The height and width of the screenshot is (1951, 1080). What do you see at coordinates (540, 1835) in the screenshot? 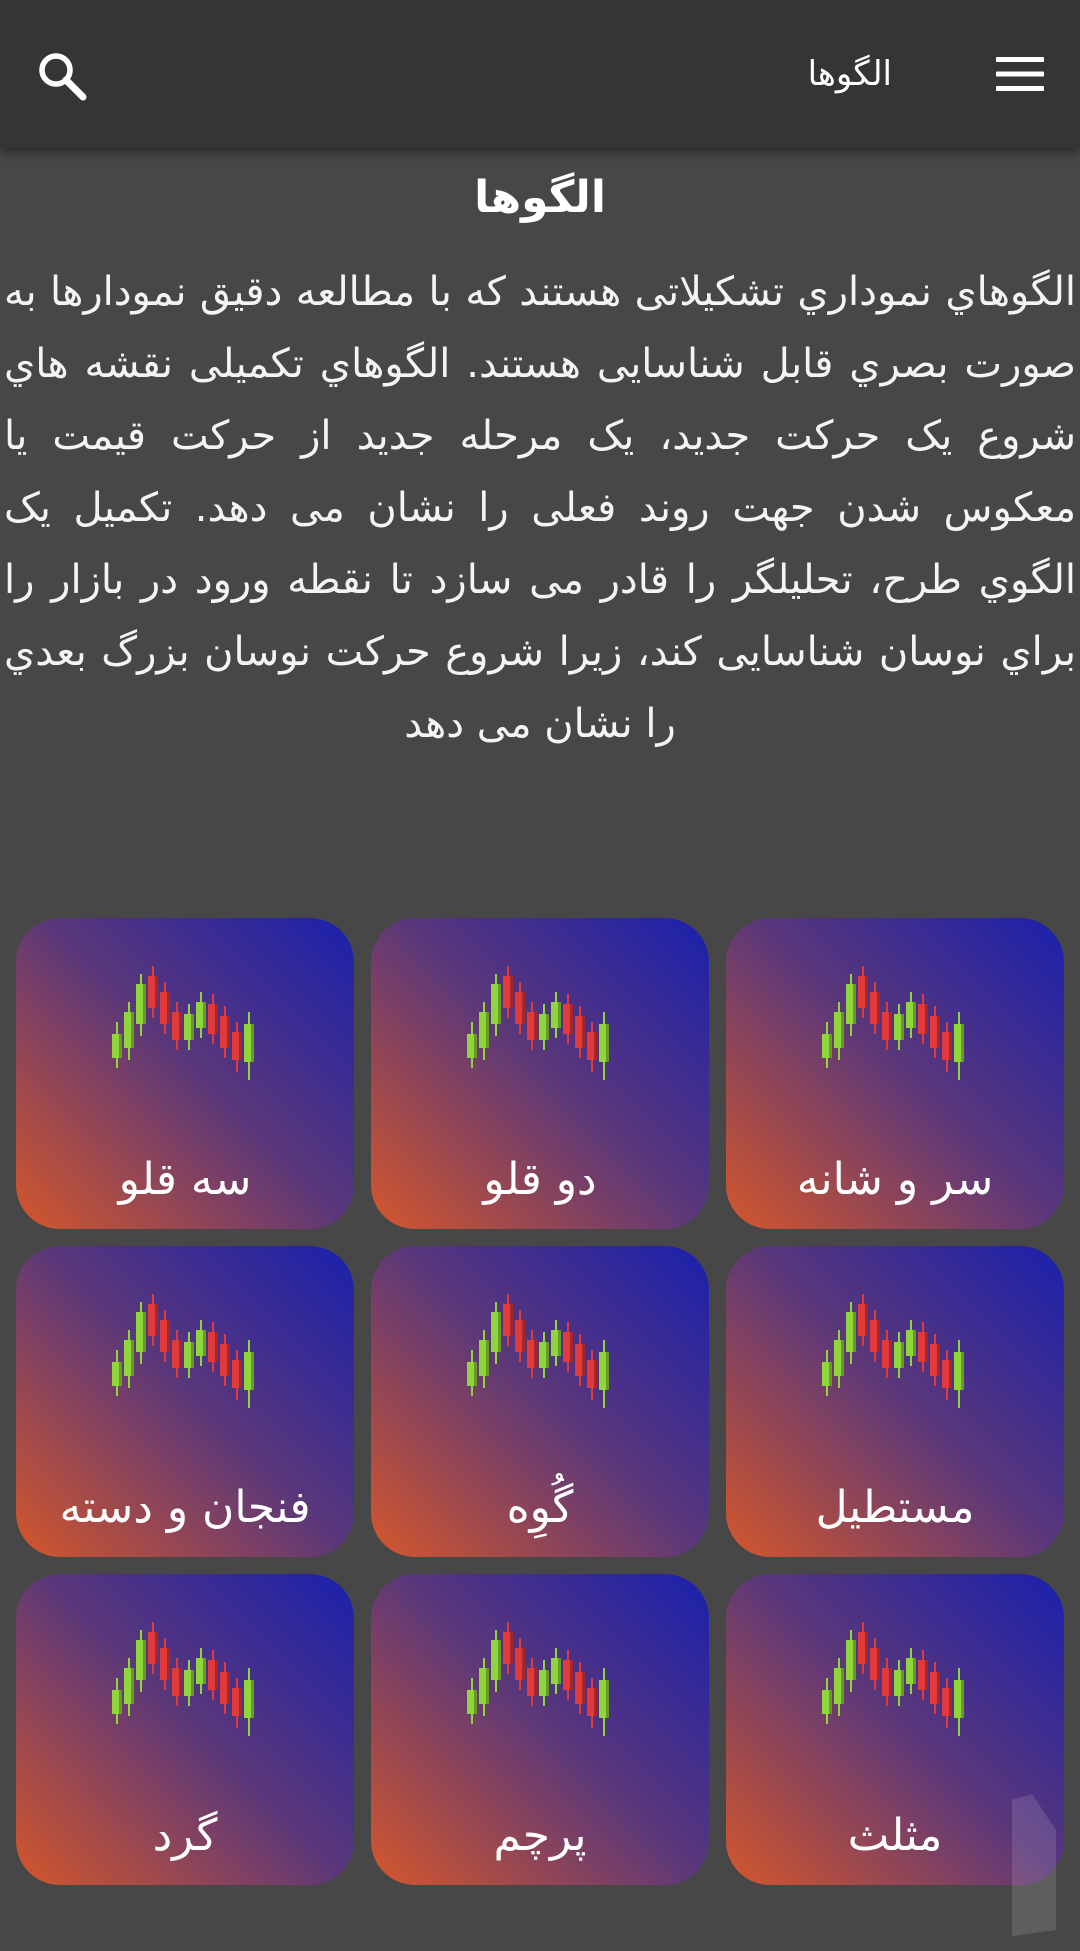
I see `pattern-card-label: پرچم` at bounding box center [540, 1835].